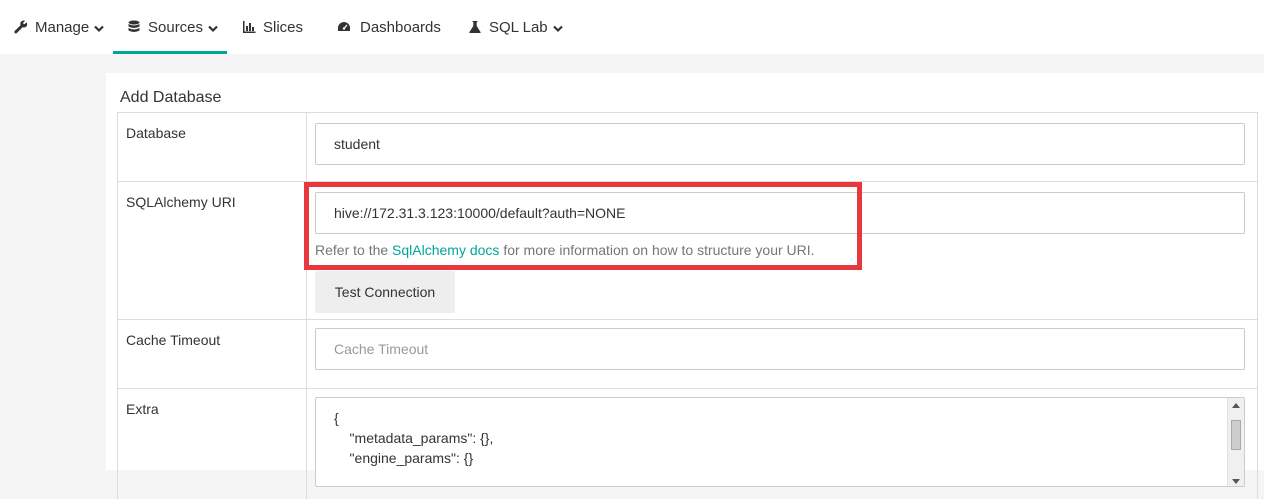 Image resolution: width=1264 pixels, height=499 pixels. I want to click on form-row-database: Database student, so click(687, 147).